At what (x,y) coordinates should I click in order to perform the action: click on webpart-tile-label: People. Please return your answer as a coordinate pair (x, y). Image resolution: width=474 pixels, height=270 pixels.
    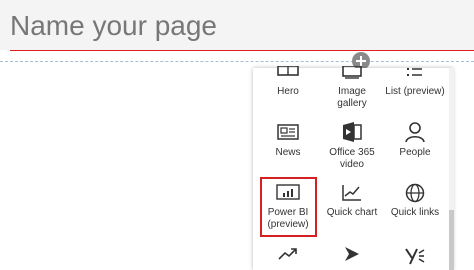
    Looking at the image, I should click on (415, 152).